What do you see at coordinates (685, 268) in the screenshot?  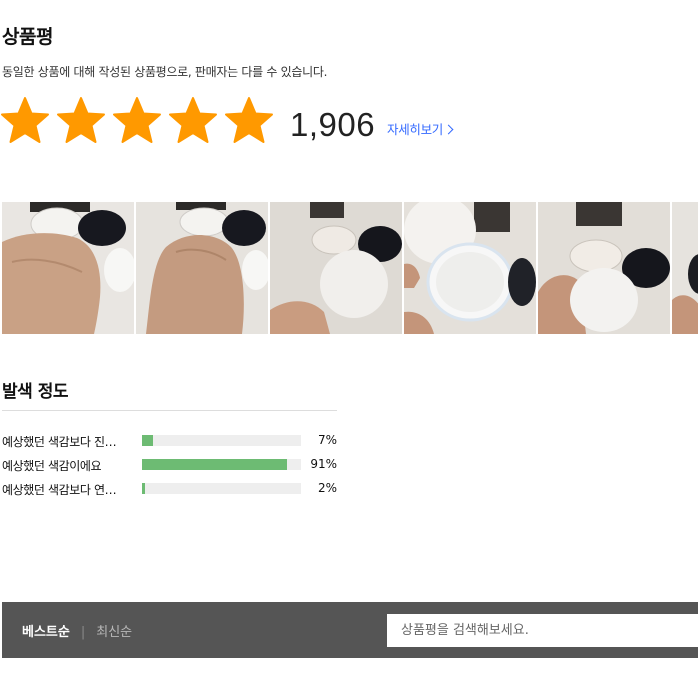 I see `review-photo-partial` at bounding box center [685, 268].